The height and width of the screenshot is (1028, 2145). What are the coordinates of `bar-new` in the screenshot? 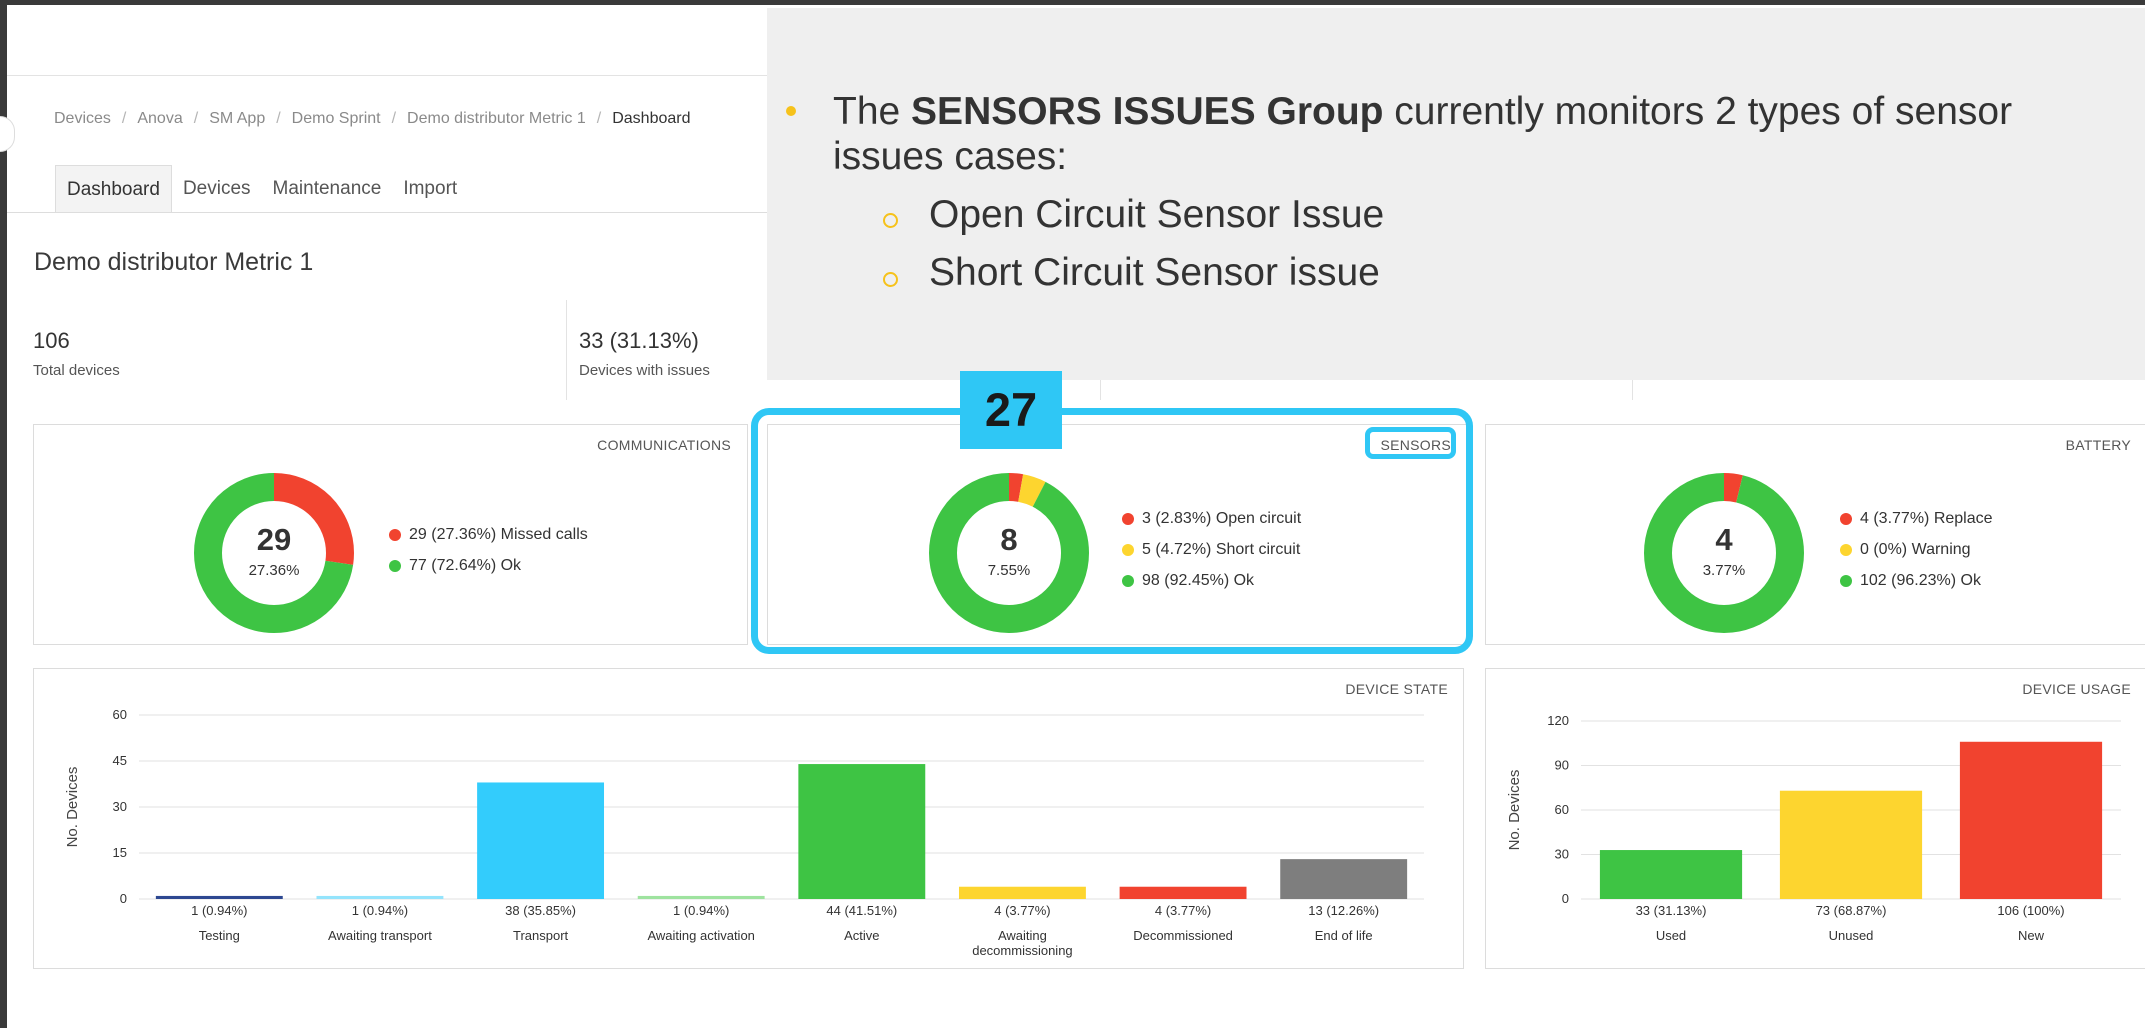 It's located at (2031, 820).